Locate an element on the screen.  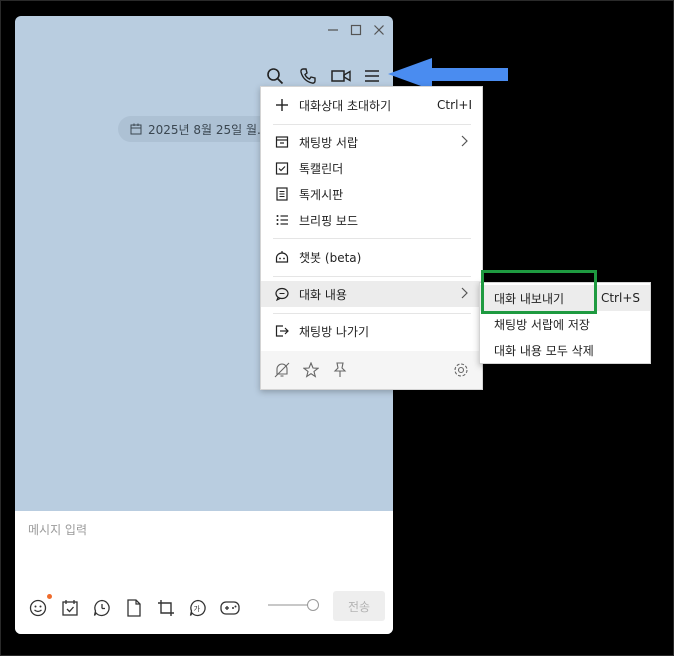
menu-item-label: 채팅방 서랍 is located at coordinates (329, 142).